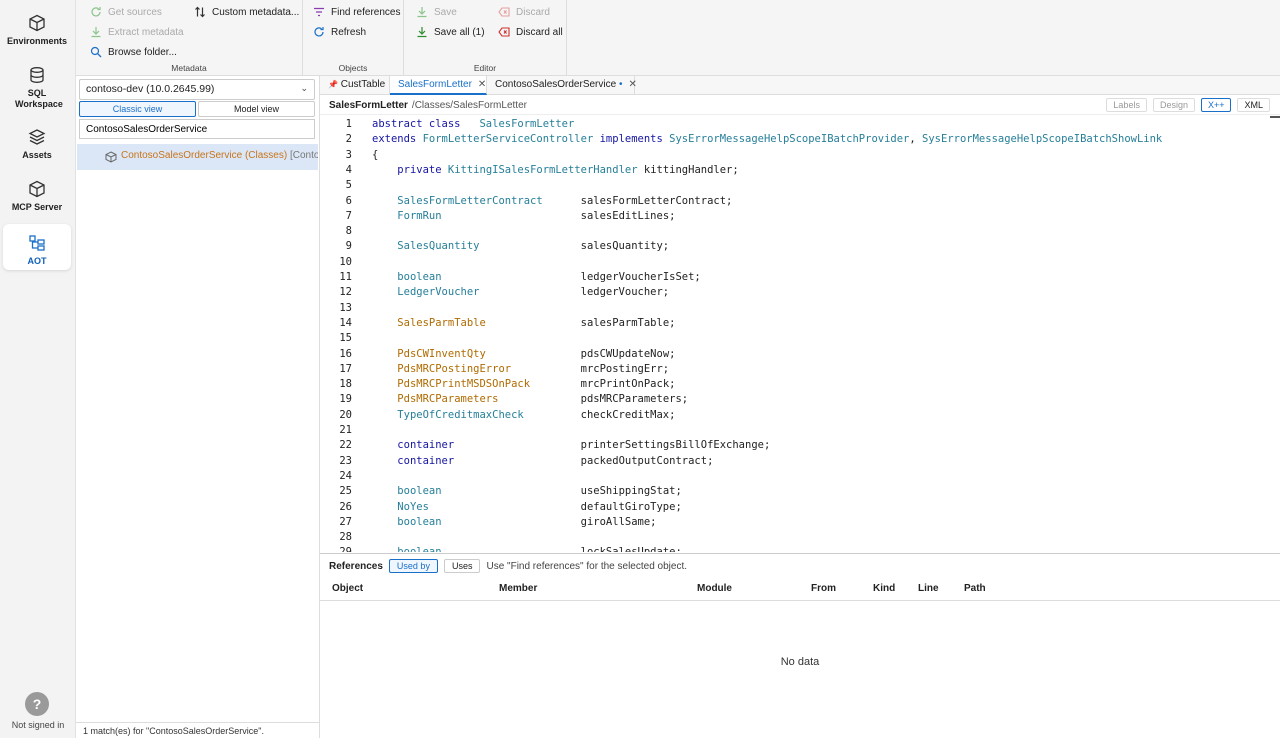 Image resolution: width=1280 pixels, height=738 pixels. Describe the element at coordinates (536, 384) in the screenshot. I see `code-line: PdsMRCPrintMSDSOnPack mrcPrintOnPack;` at that location.